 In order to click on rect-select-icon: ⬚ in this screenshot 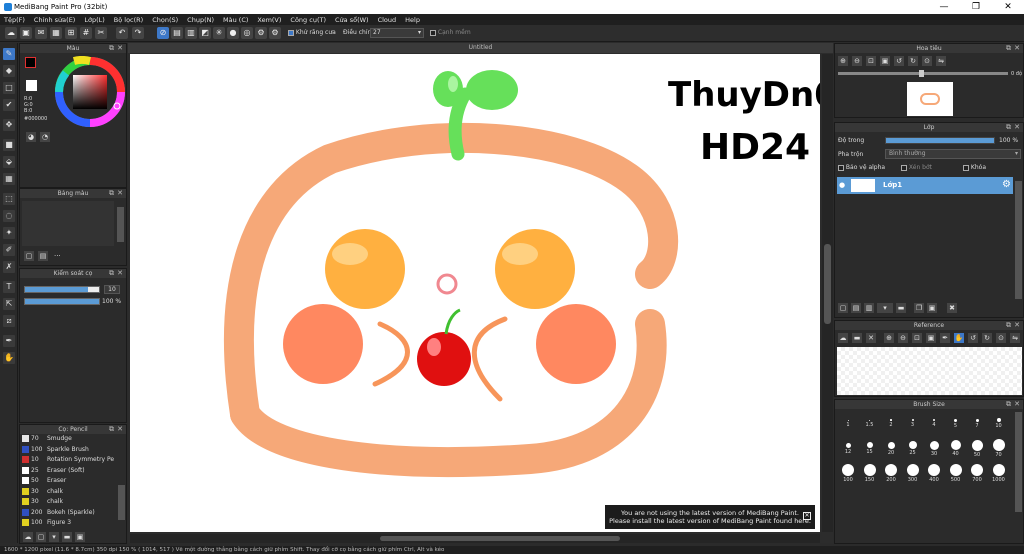, I will do `click(9, 199)`.